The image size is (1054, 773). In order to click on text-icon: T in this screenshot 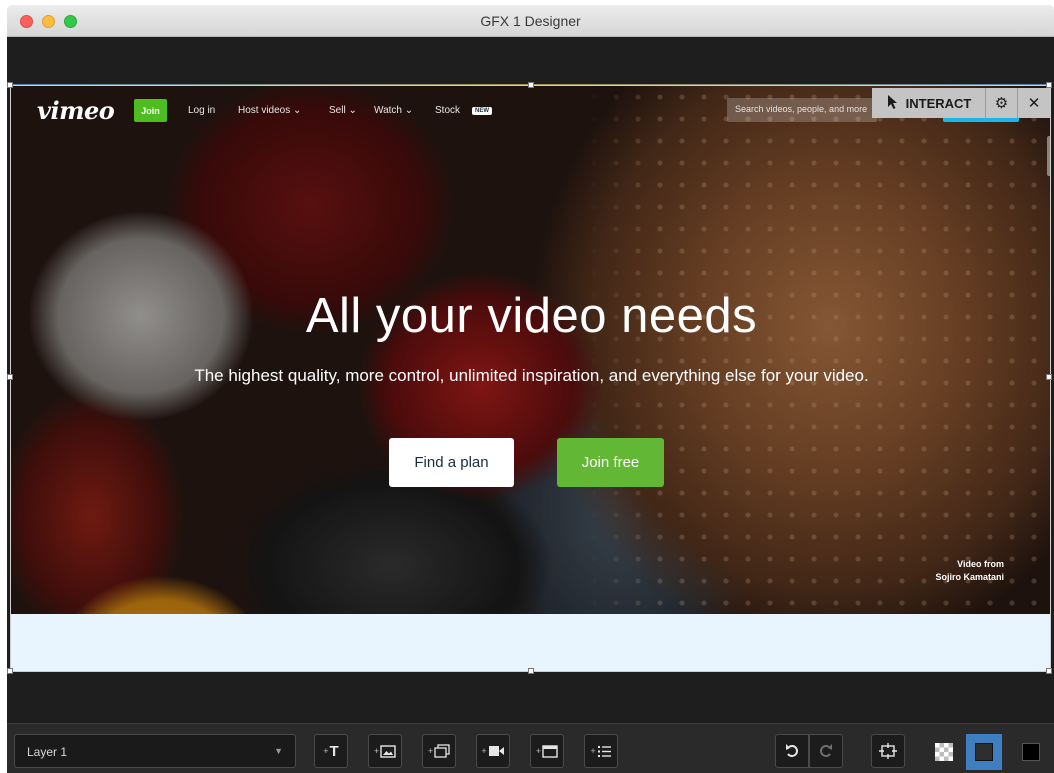, I will do `click(334, 751)`.